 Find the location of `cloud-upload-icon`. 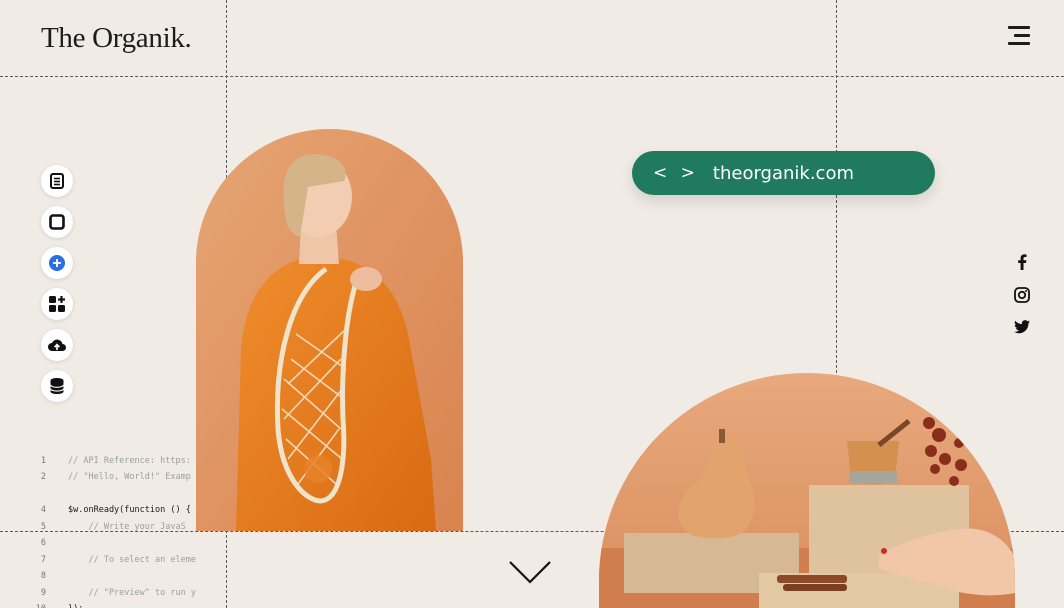

cloud-upload-icon is located at coordinates (57, 345).